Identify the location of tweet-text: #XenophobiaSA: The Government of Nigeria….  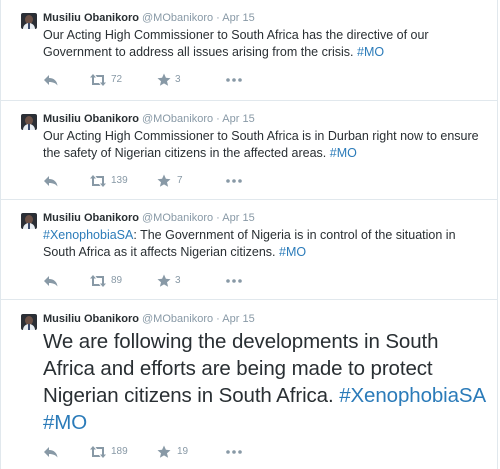
(267, 244).